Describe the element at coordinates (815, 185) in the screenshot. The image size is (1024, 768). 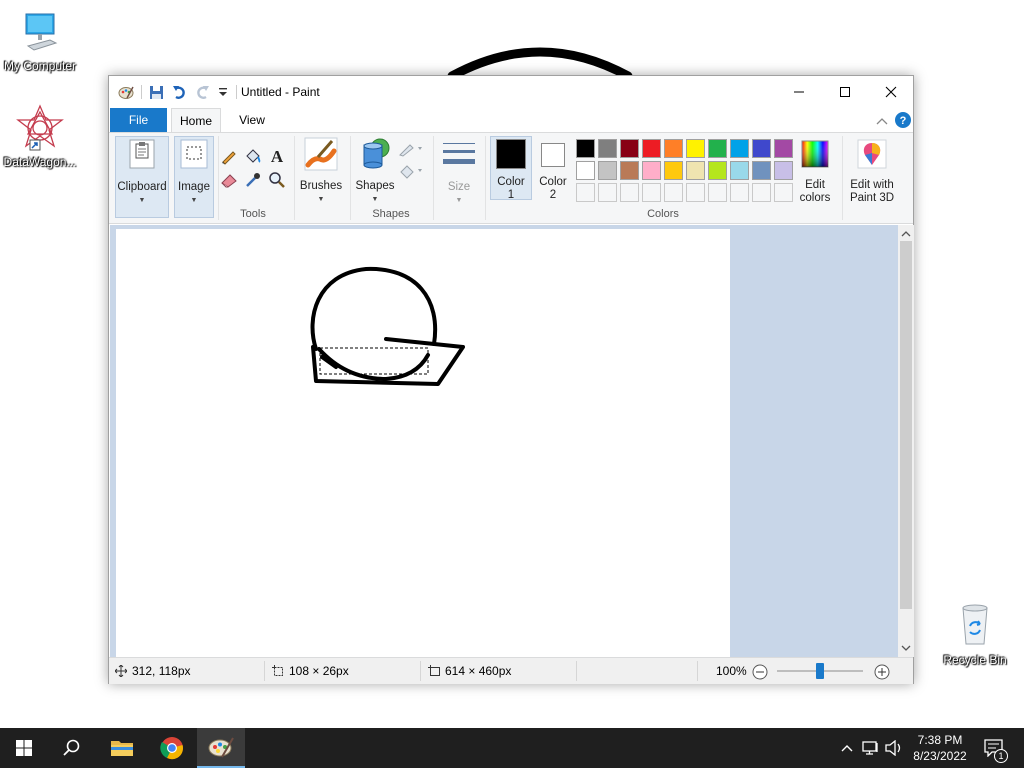
I see `edit-colors-label-1: Edit` at that location.